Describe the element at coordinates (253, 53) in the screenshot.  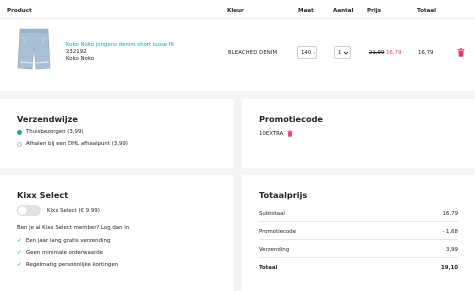
I see `product-color: BLEACHED DENIM` at that location.